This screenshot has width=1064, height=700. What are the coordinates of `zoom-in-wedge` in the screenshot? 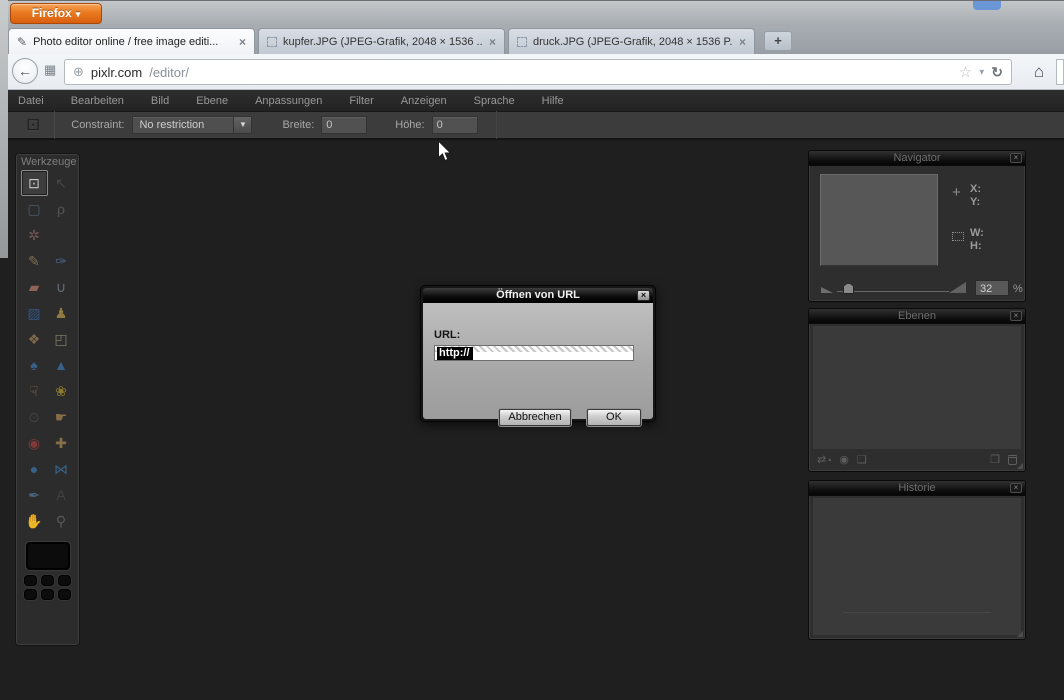 It's located at (957, 287).